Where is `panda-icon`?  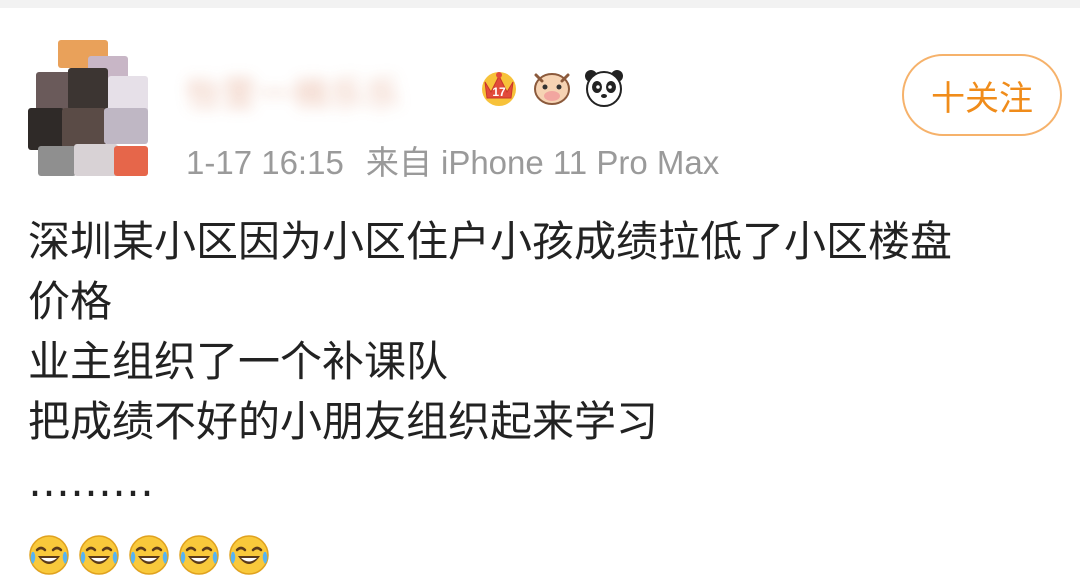
panda-icon is located at coordinates (604, 87).